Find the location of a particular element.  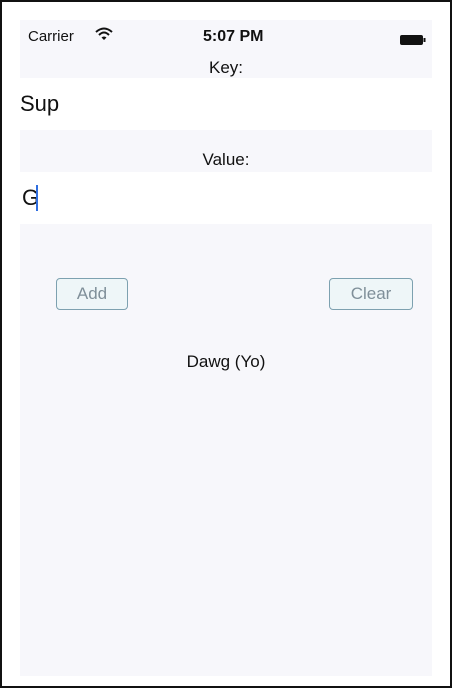

key-label: Key: is located at coordinates (226, 67).